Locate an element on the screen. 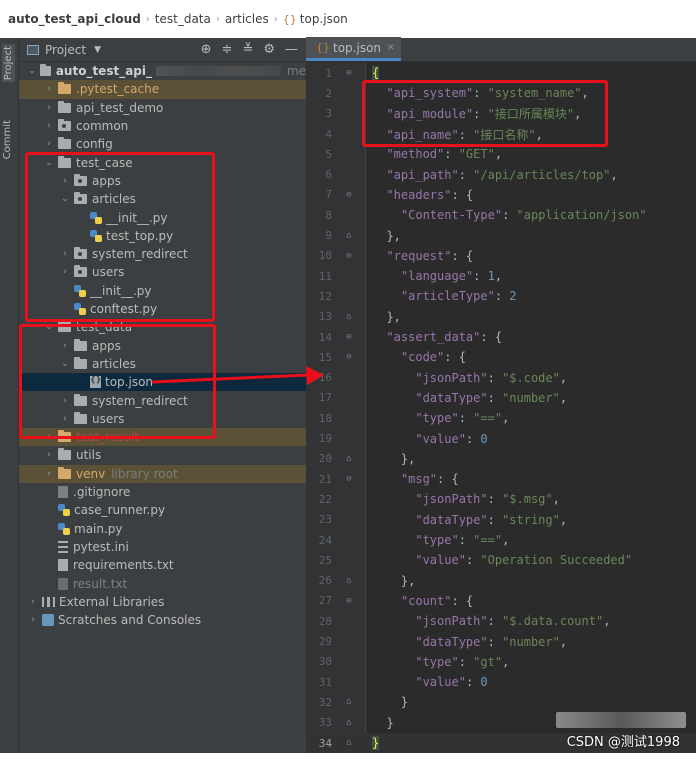 The height and width of the screenshot is (761, 696). project-tool-tab: Project is located at coordinates (8, 63).